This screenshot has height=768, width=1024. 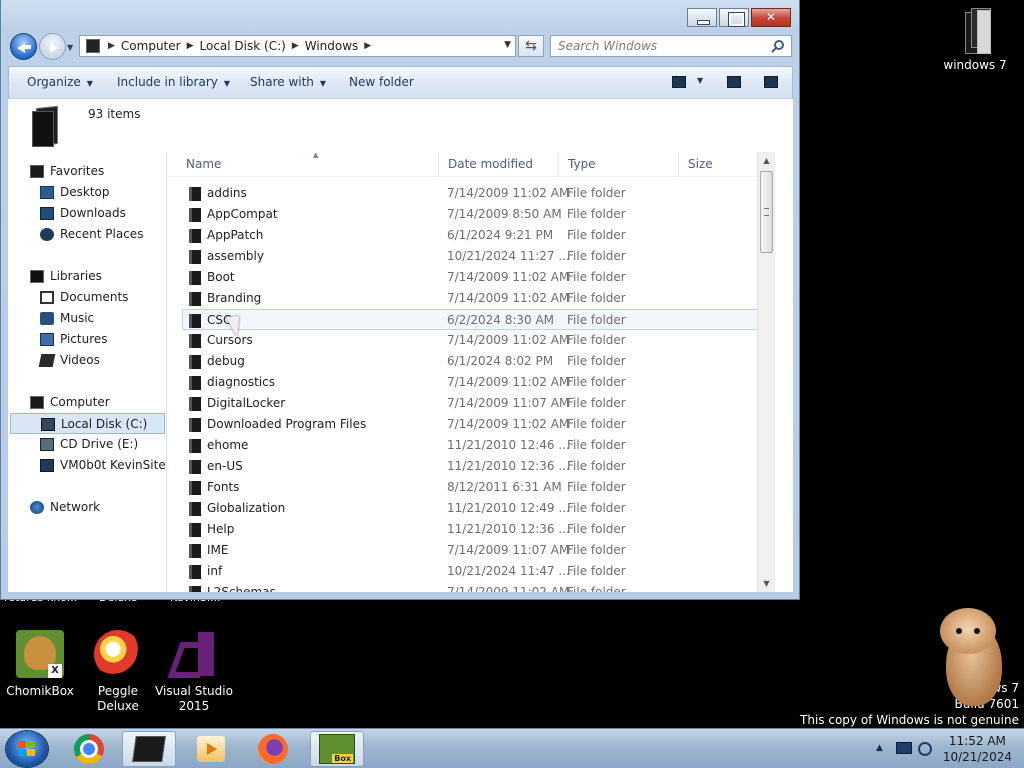 I want to click on forward-button, so click(x=52, y=46).